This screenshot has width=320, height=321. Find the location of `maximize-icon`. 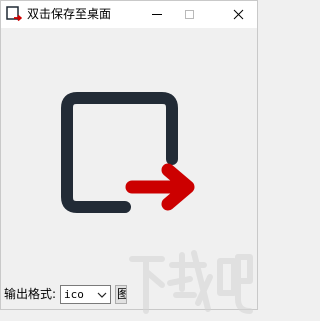

maximize-icon is located at coordinates (189, 14).